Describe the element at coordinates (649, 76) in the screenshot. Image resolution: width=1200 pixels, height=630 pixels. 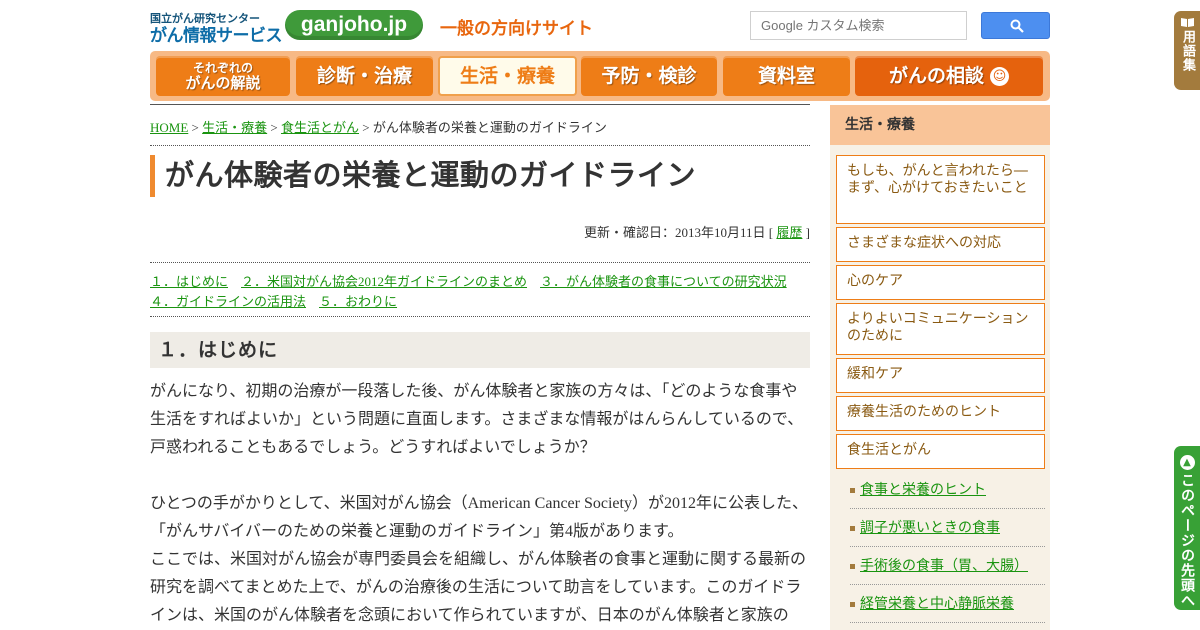
I see `nav-prevention-screening: 予防・検診` at that location.